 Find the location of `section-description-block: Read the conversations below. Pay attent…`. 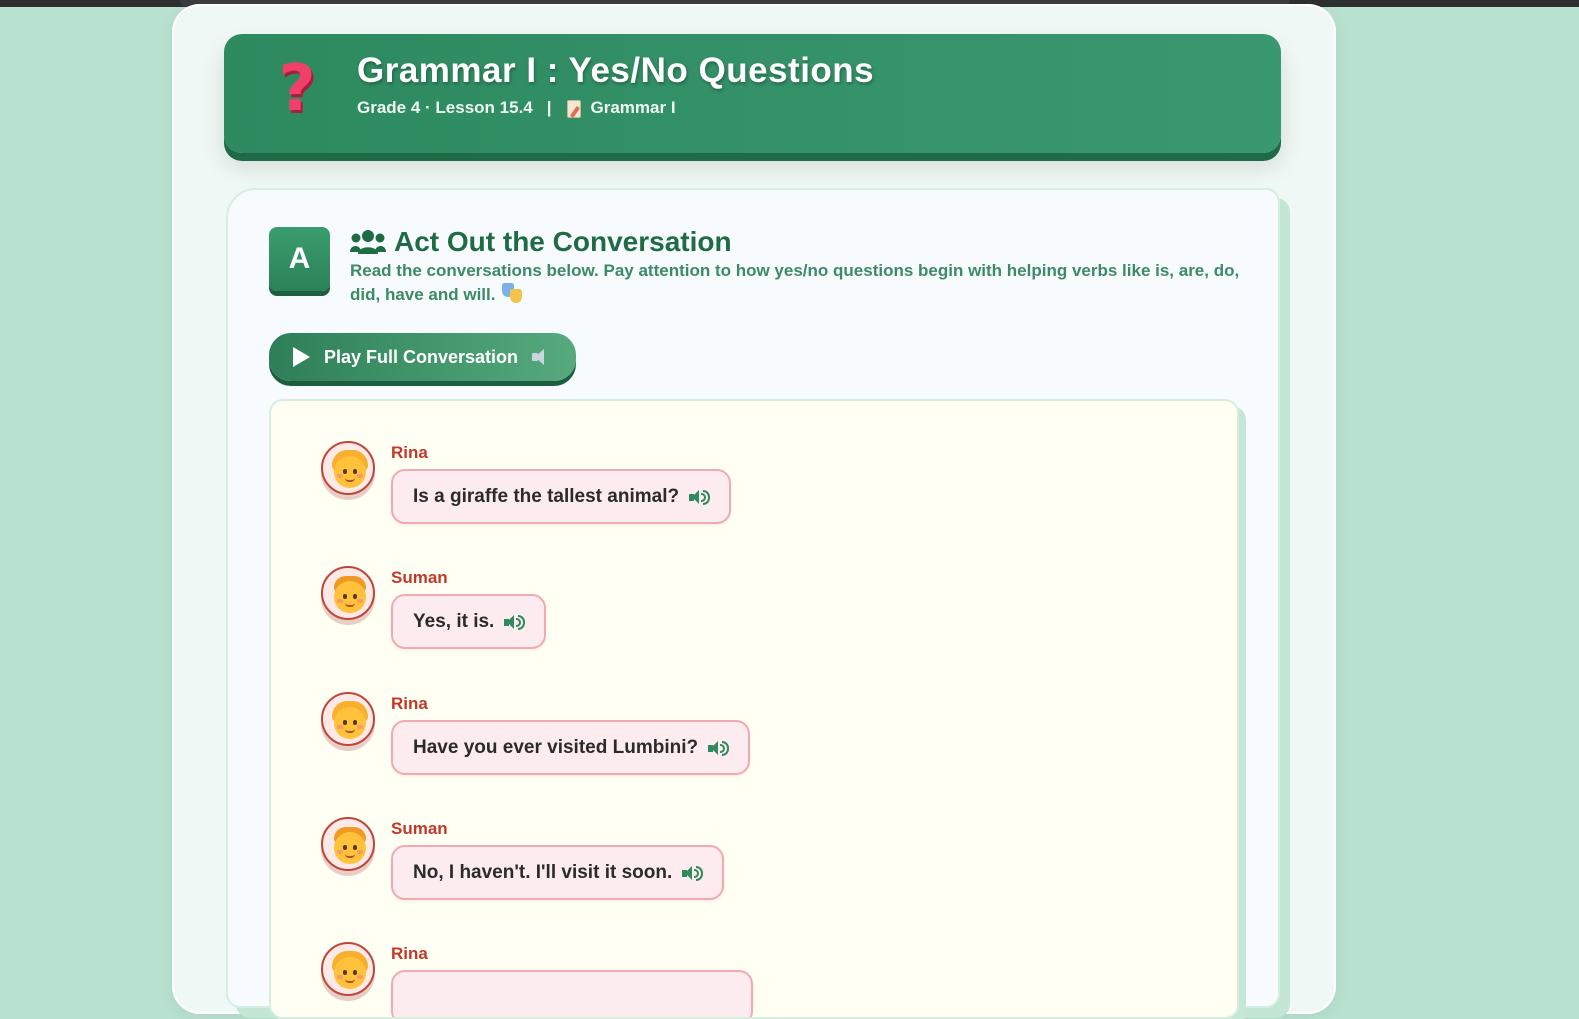

section-description-block: Read the conversations below. Pay attent… is located at coordinates (800, 283).